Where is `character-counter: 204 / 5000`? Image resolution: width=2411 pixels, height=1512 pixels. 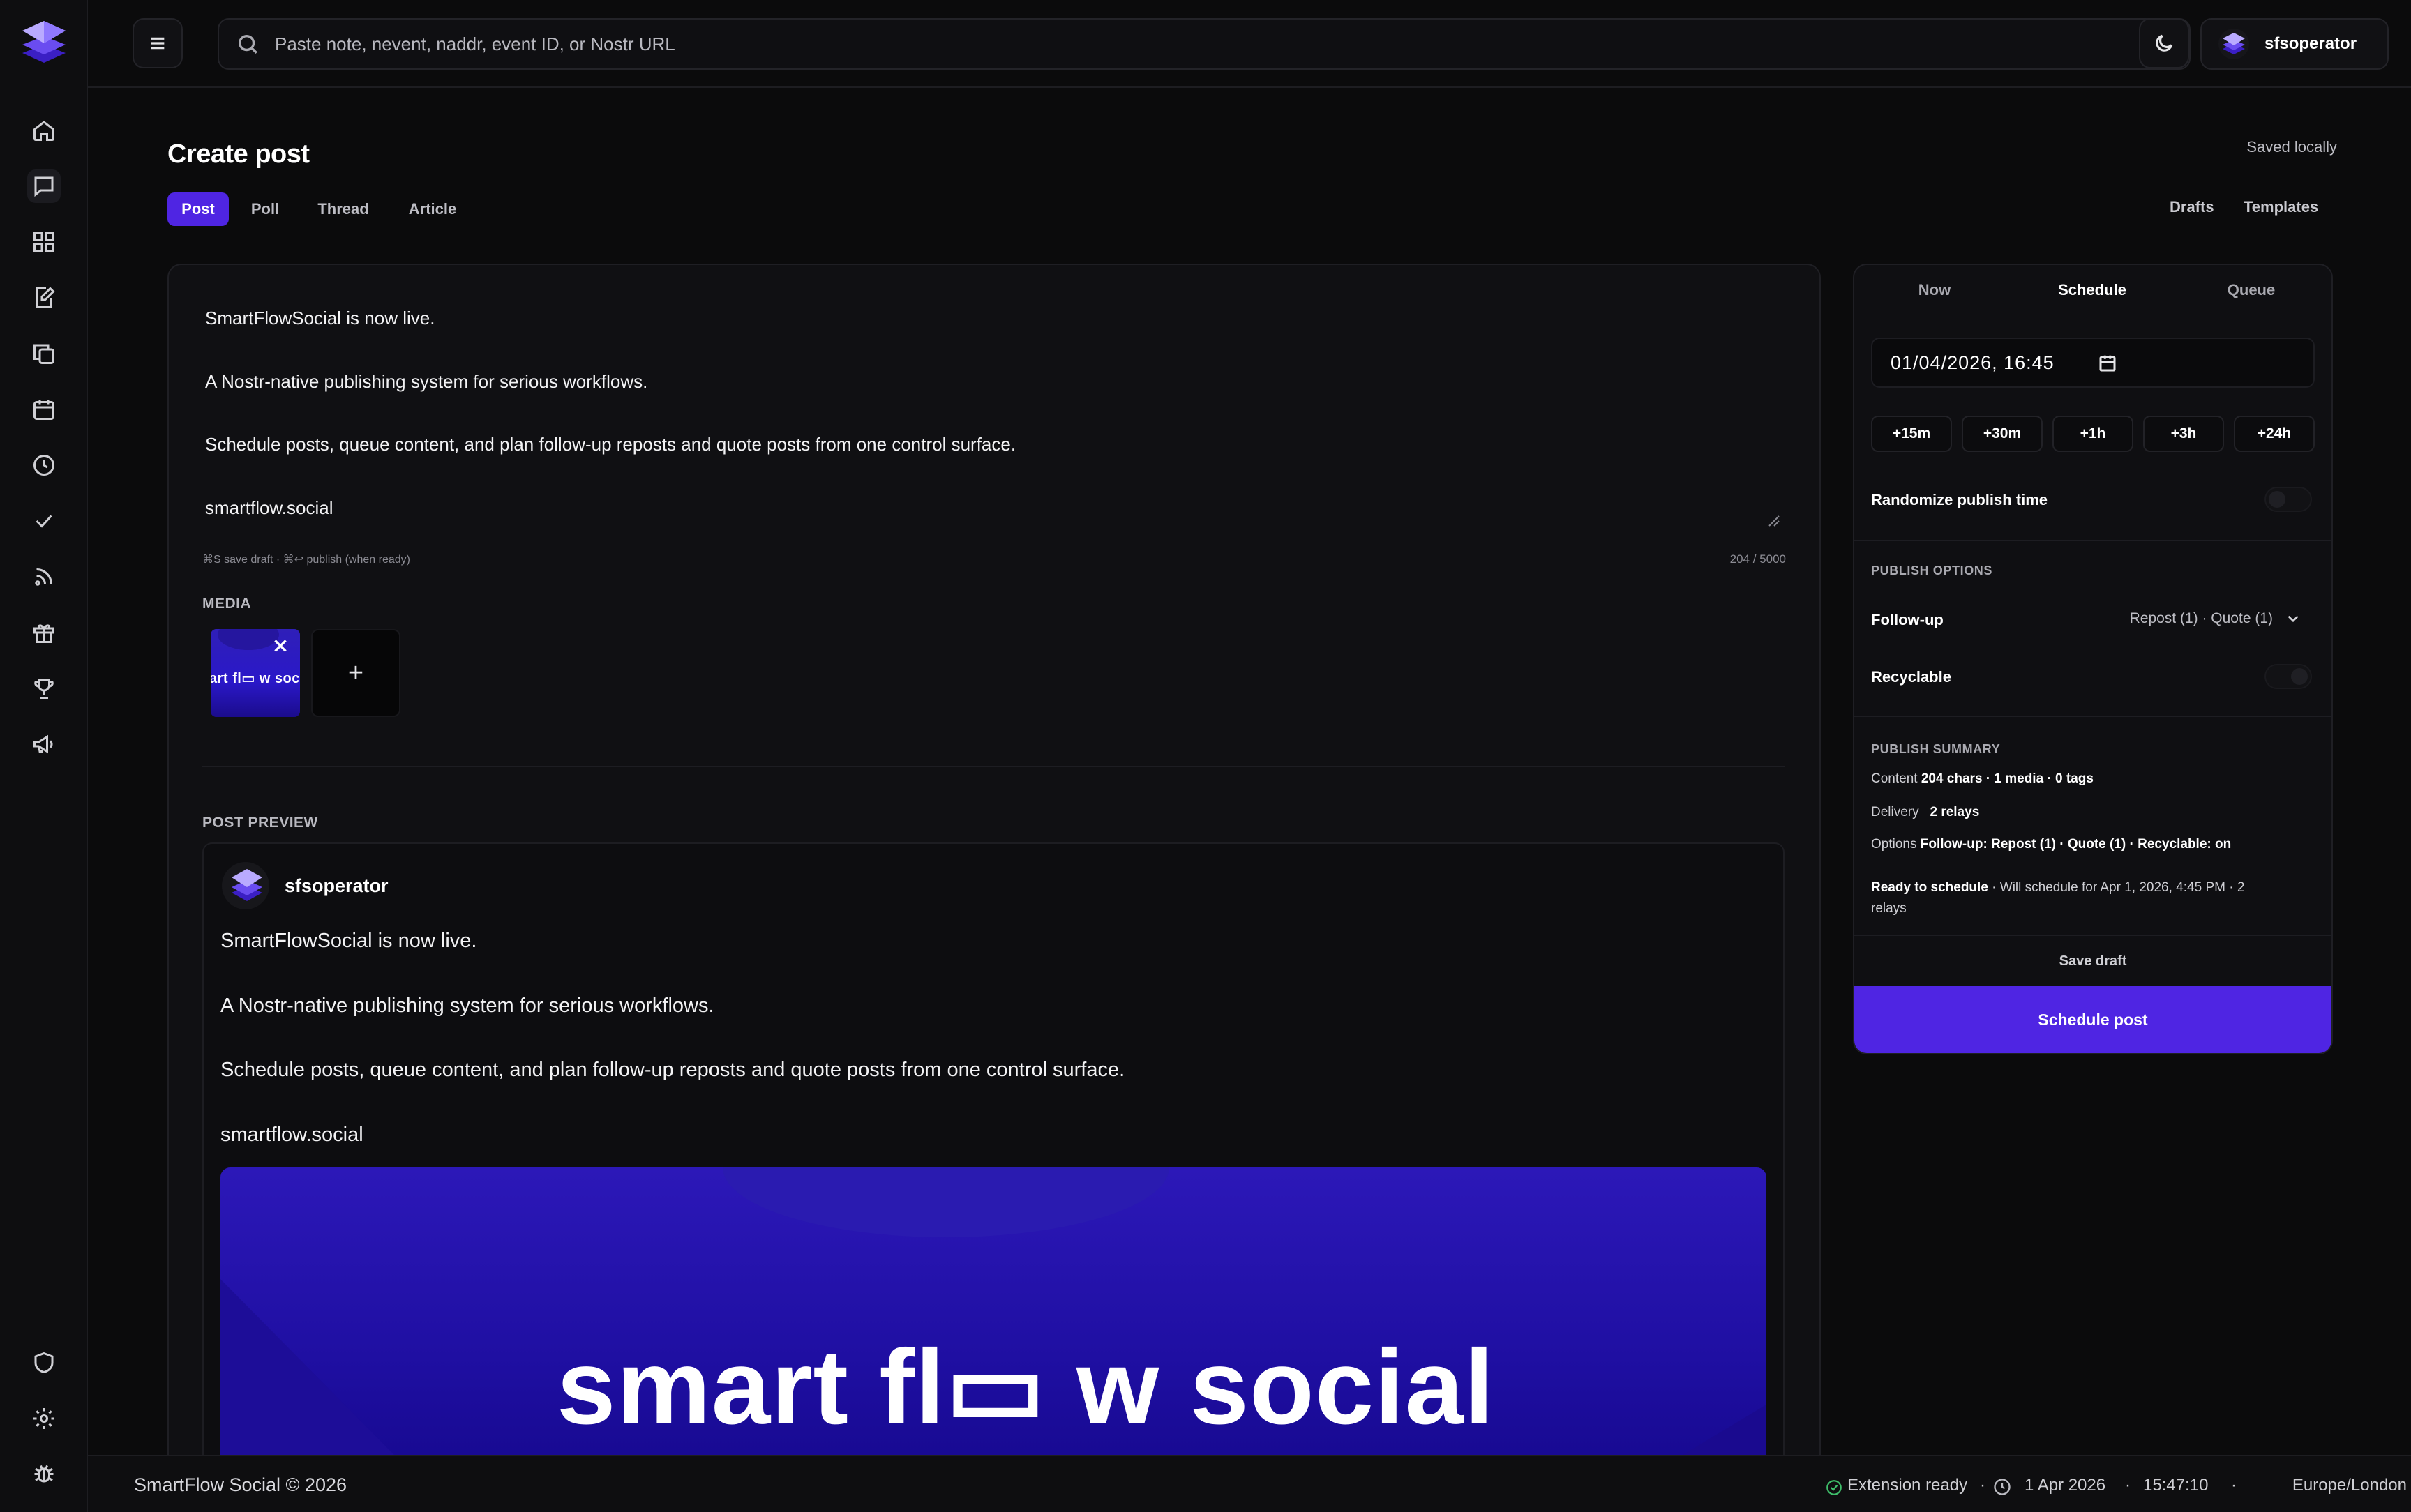 character-counter: 204 / 5000 is located at coordinates (1757, 559).